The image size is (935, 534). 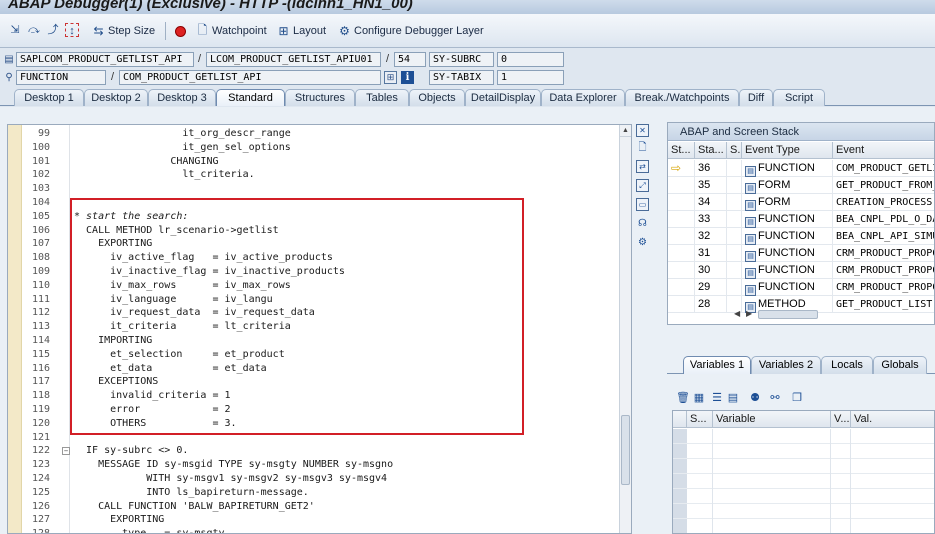 I want to click on tab-locals: Locals, so click(x=847, y=365).